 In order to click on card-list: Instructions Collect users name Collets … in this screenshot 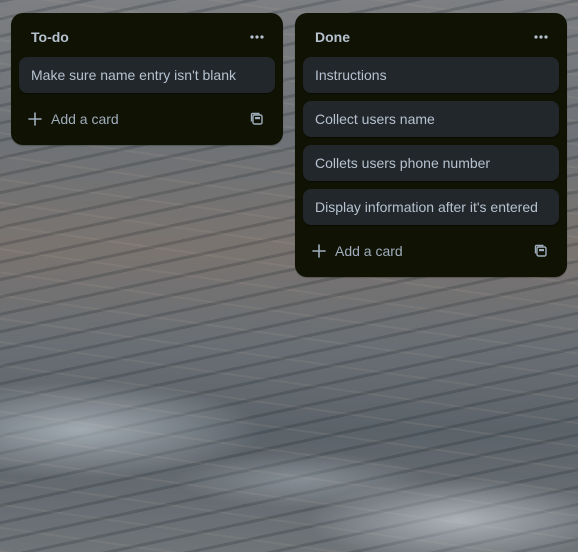, I will do `click(431, 141)`.